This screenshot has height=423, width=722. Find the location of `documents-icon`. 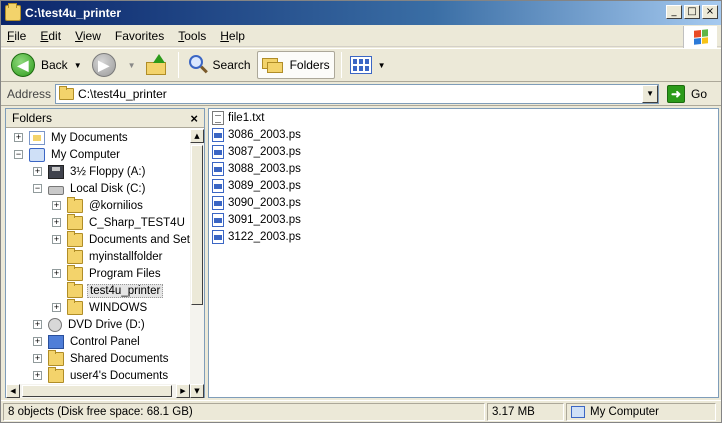

documents-icon is located at coordinates (37, 137).